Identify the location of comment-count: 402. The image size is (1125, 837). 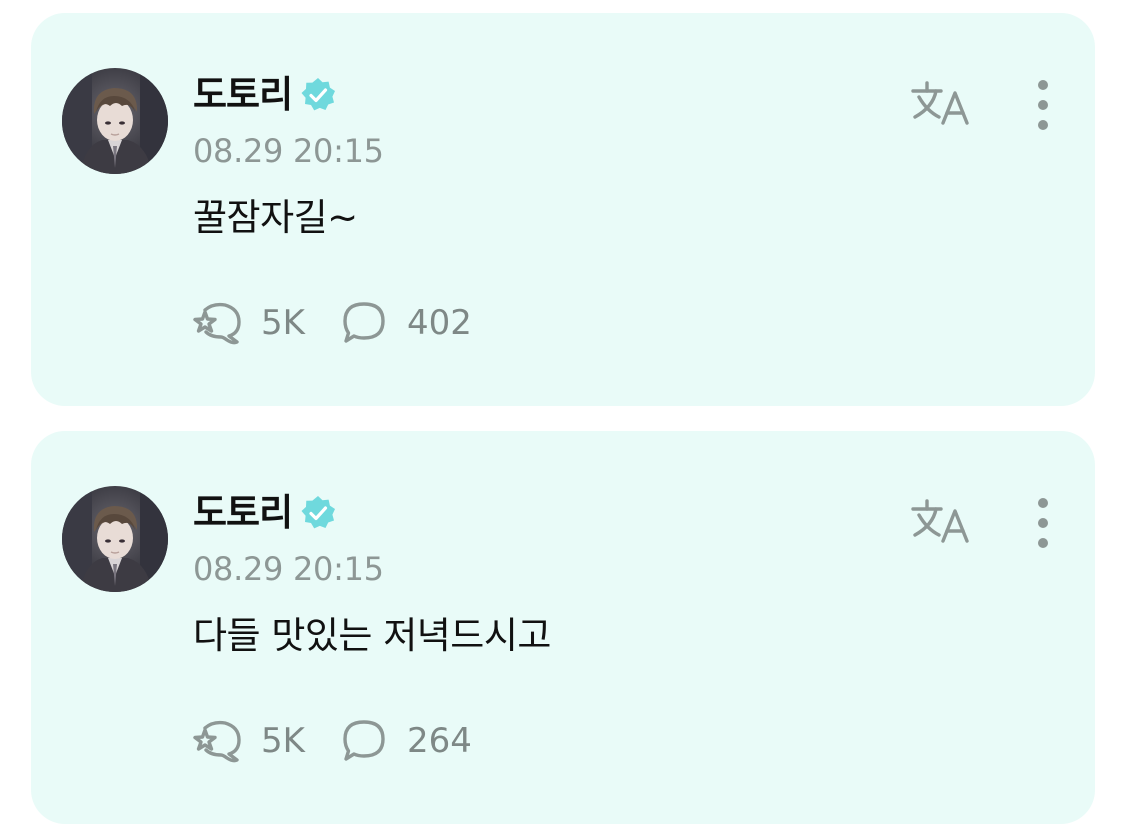
(439, 323).